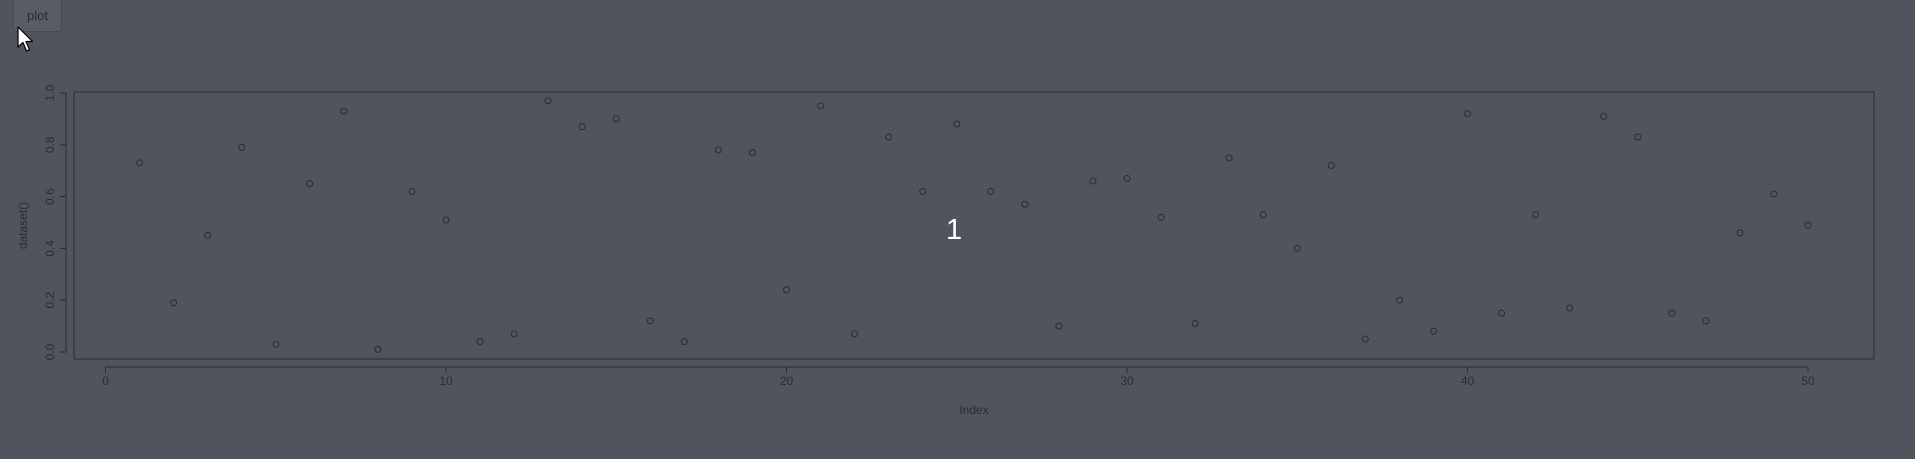  Describe the element at coordinates (25, 39) in the screenshot. I see `arrow-pointer-icon` at that location.